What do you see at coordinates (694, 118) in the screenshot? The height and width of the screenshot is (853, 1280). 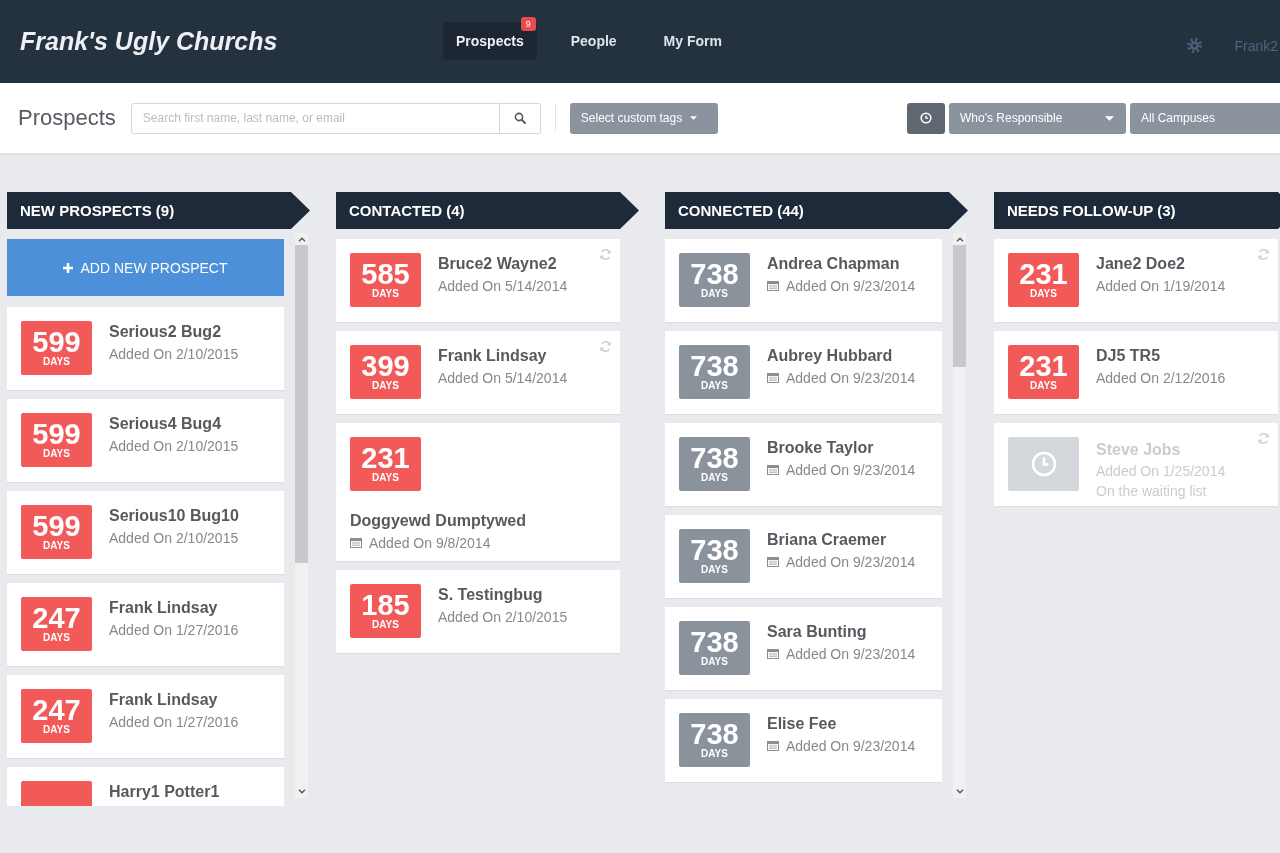 I see `caret-icon` at bounding box center [694, 118].